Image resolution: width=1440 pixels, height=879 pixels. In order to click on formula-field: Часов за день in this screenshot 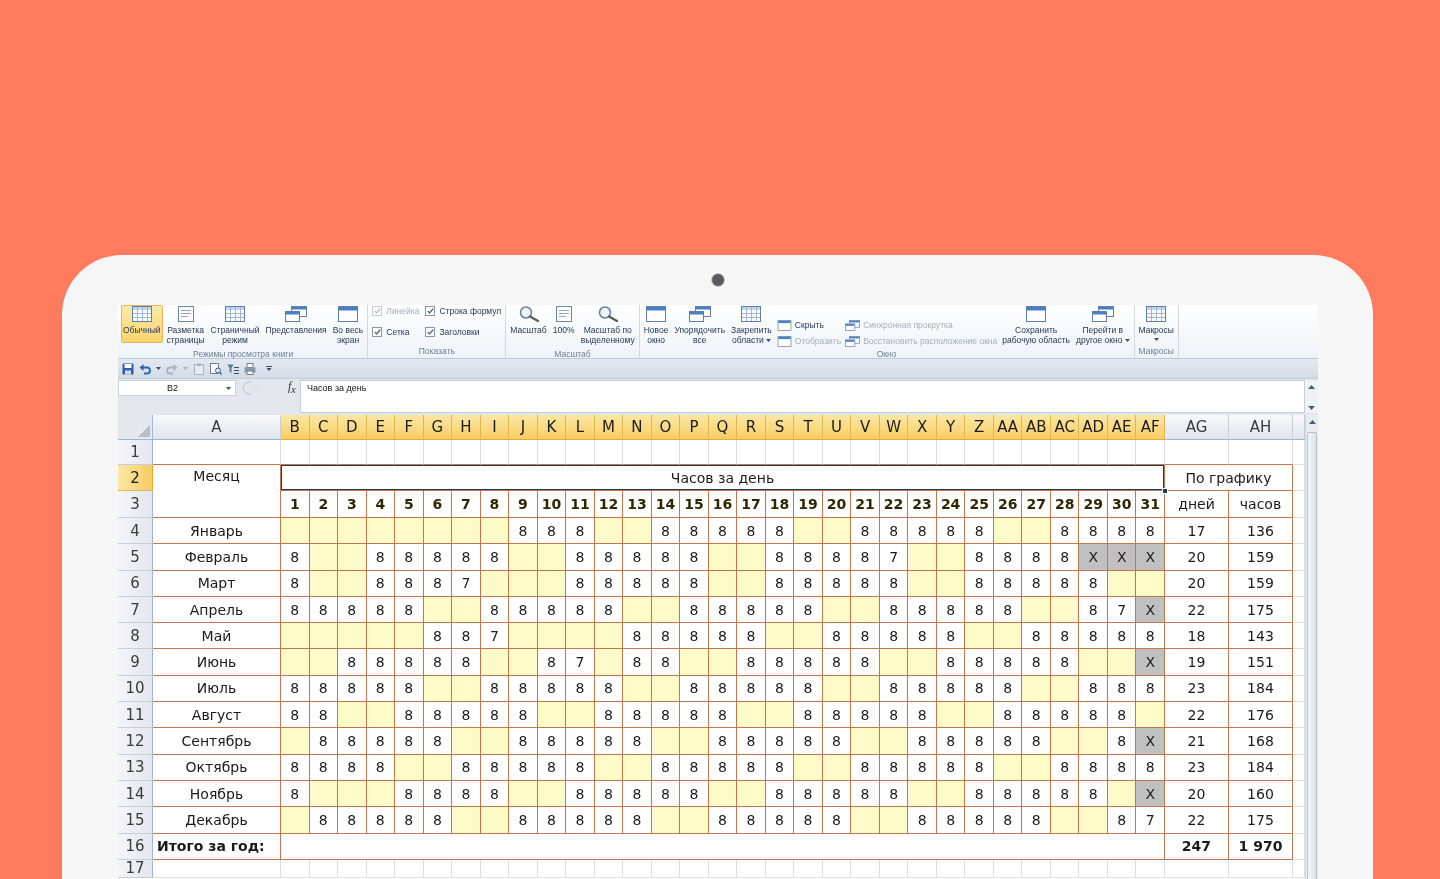, I will do `click(802, 396)`.